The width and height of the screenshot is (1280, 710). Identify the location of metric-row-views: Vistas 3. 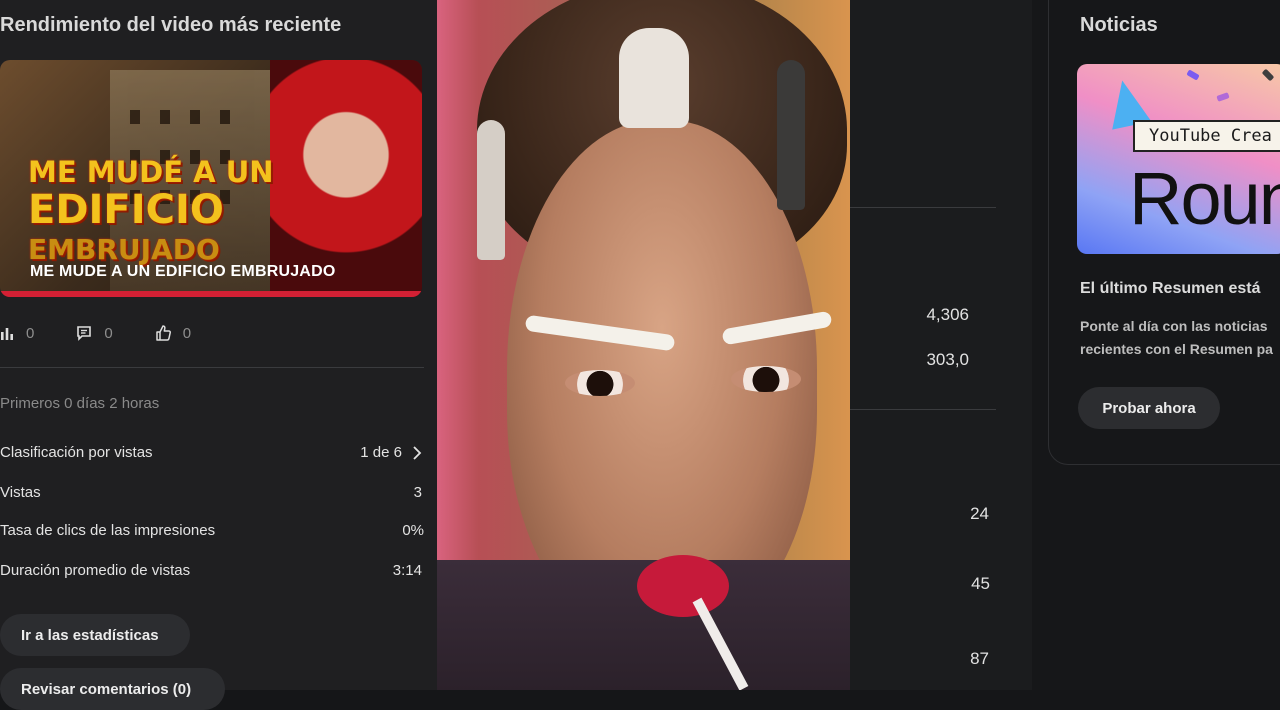
(211, 492).